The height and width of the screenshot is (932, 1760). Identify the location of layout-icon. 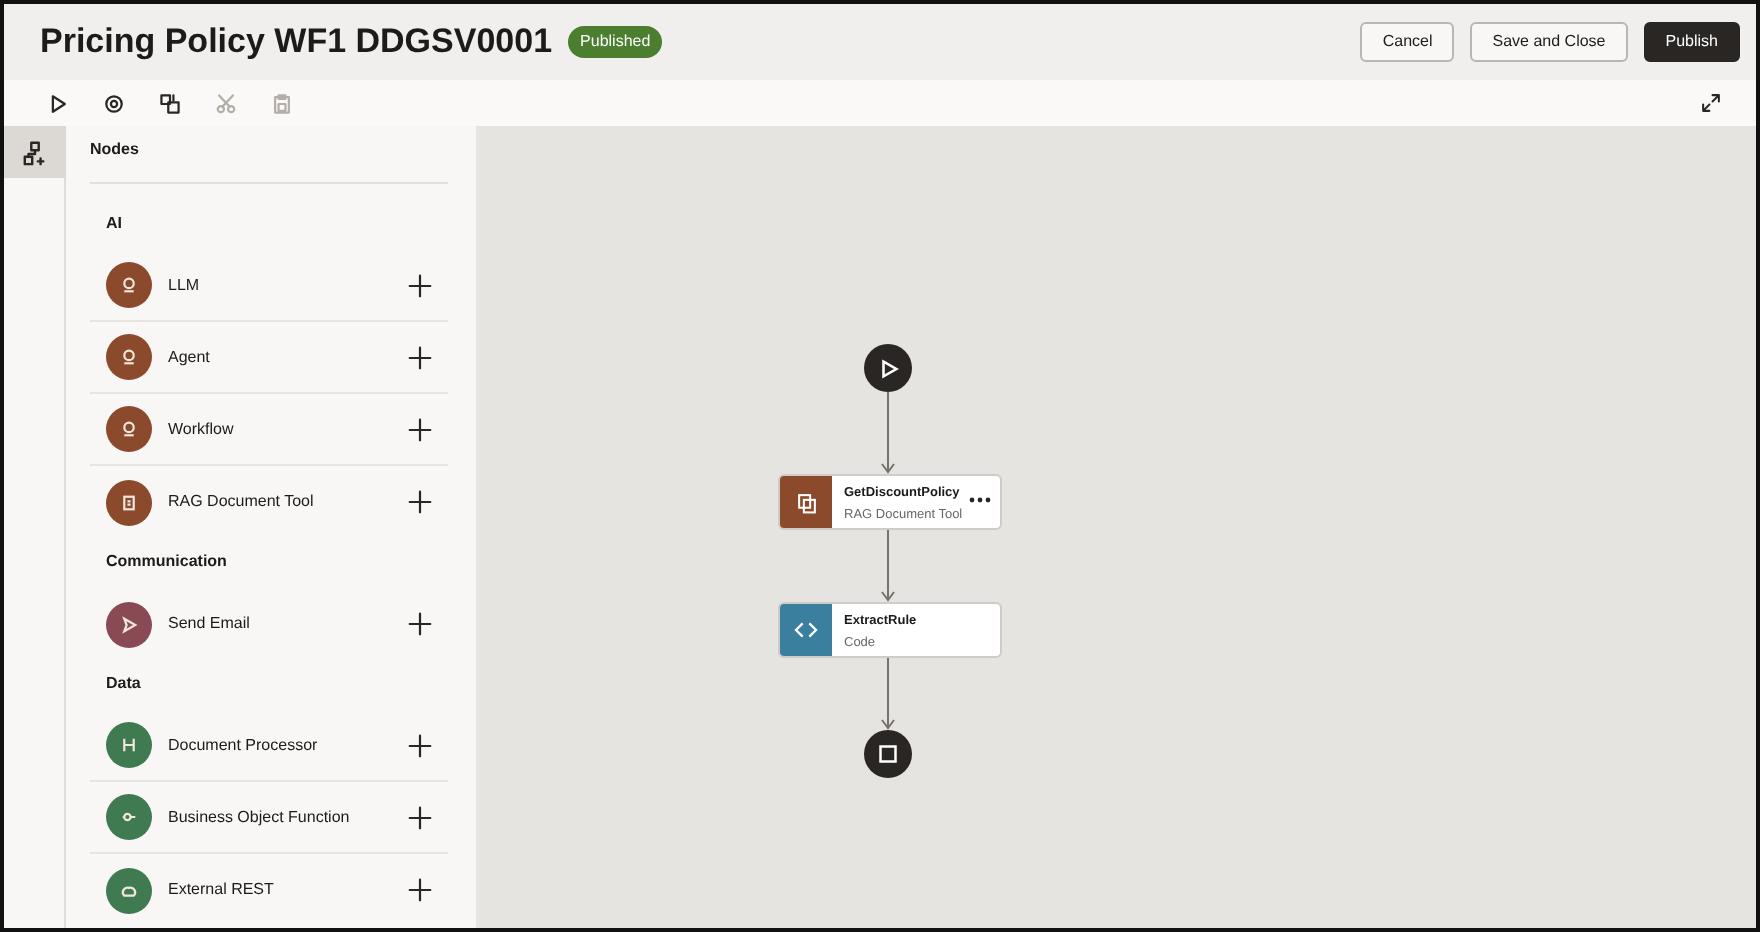
(170, 103).